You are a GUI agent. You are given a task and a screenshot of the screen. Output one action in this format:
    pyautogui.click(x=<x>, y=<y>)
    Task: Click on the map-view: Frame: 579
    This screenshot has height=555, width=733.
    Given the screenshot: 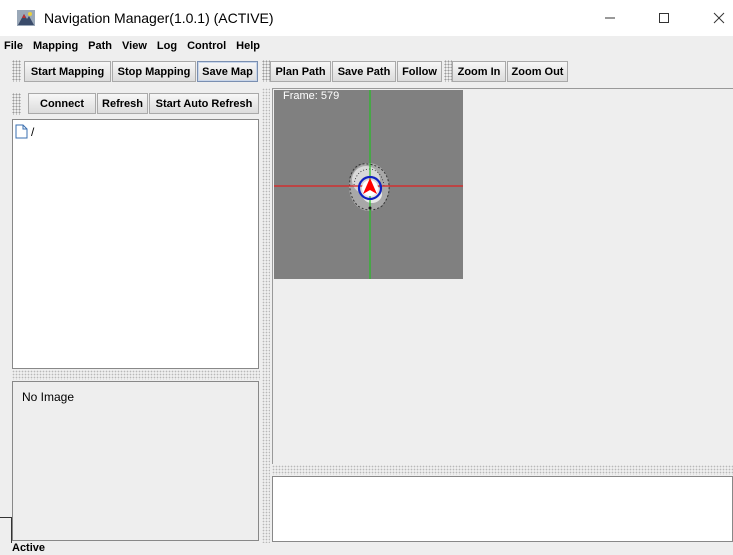 What is the action you would take?
    pyautogui.click(x=368, y=184)
    